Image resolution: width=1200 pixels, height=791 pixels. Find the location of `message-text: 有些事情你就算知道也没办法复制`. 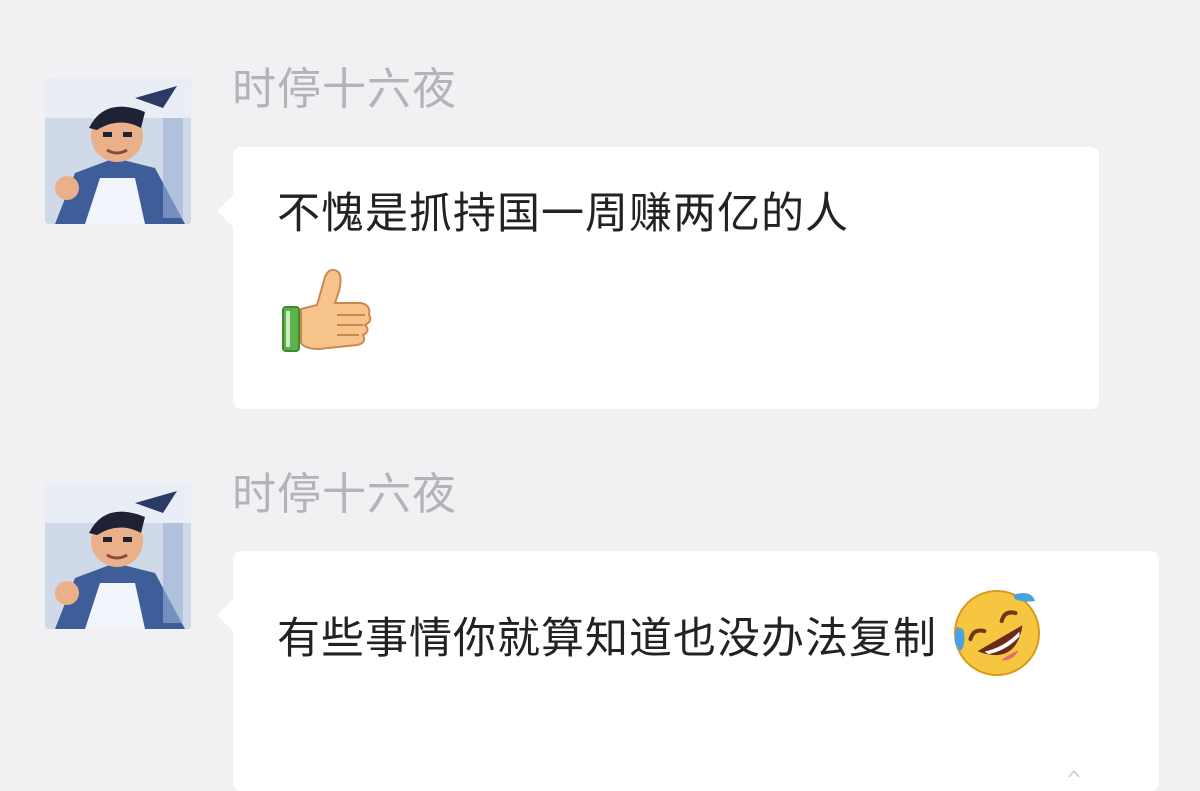

message-text: 有些事情你就算知道也没办法复制 is located at coordinates (700, 641).